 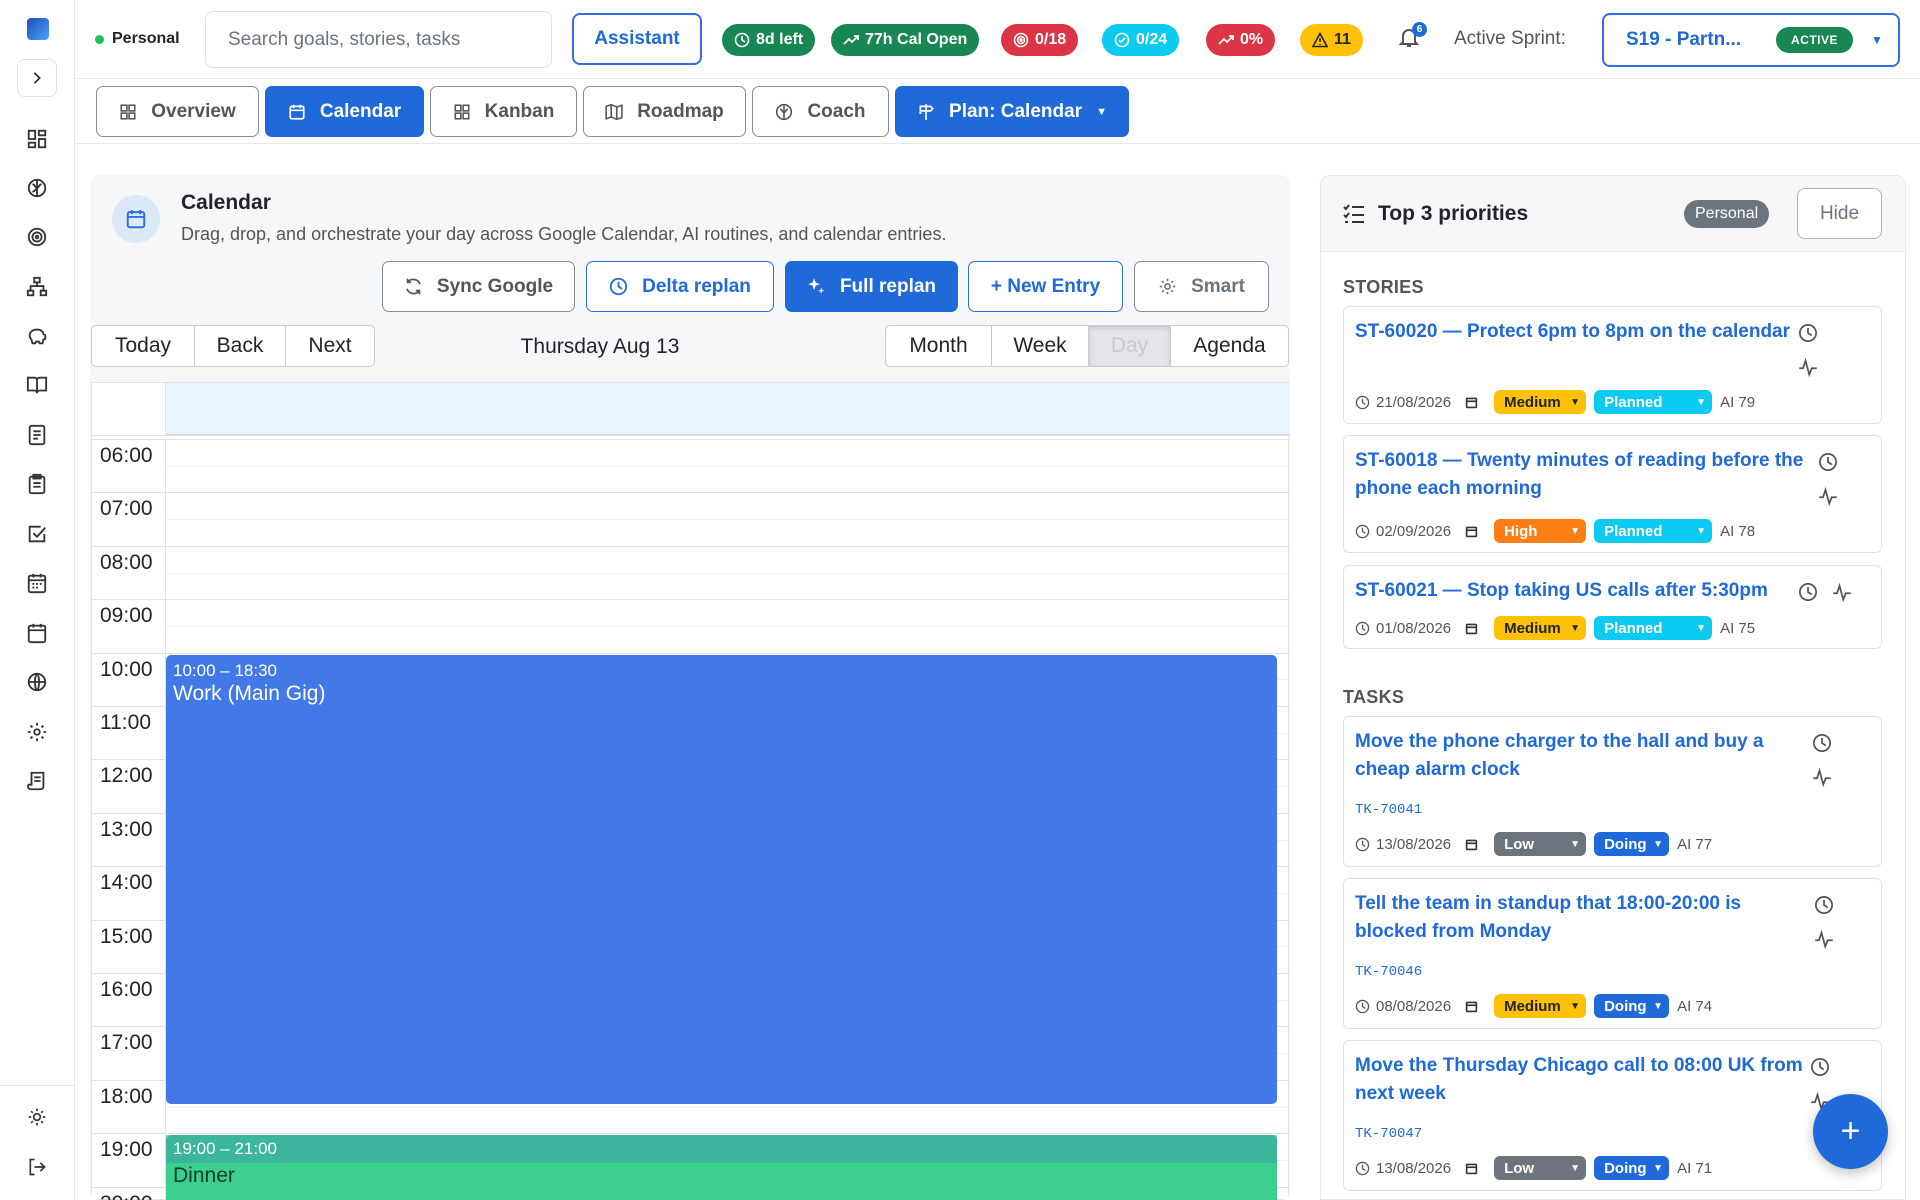 What do you see at coordinates (871, 286) in the screenshot?
I see `full-replan-button: Full replan` at bounding box center [871, 286].